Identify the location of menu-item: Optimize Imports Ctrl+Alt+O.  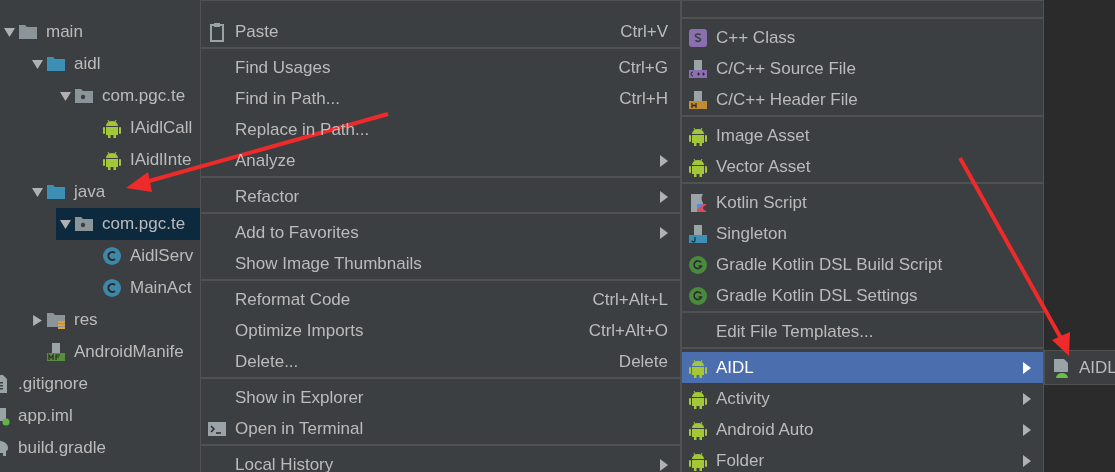
(440, 330).